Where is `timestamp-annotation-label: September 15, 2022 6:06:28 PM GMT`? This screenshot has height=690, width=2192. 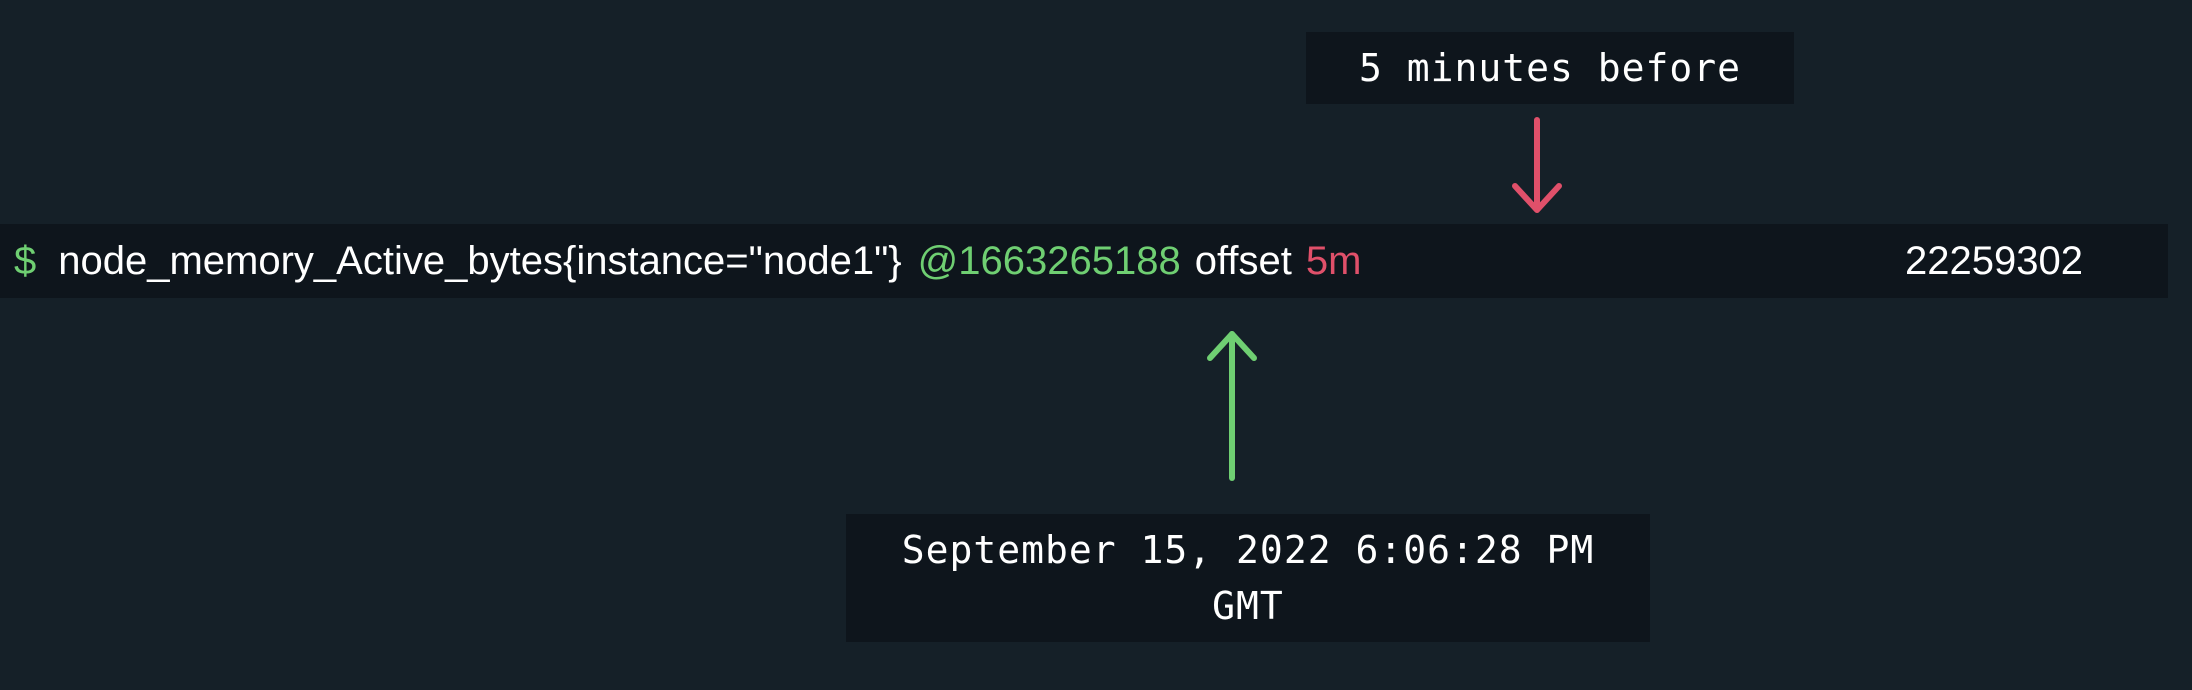
timestamp-annotation-label: September 15, 2022 6:06:28 PM GMT is located at coordinates (1248, 578).